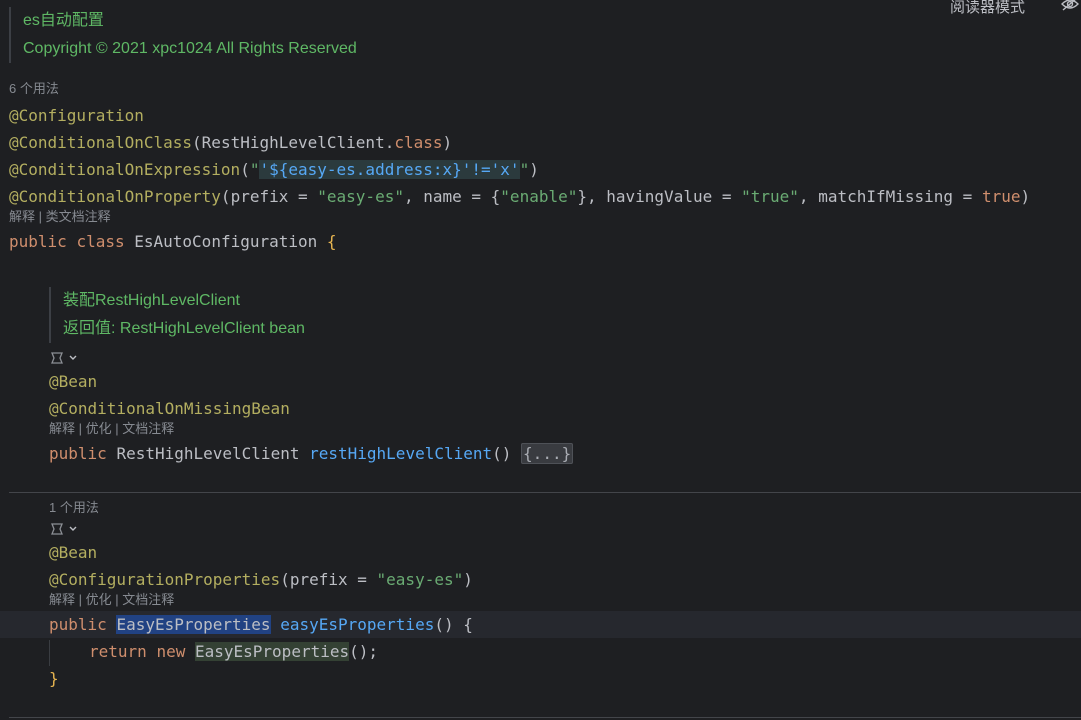 The image size is (1081, 720). What do you see at coordinates (547, 453) in the screenshot?
I see `folded-body: {...}` at bounding box center [547, 453].